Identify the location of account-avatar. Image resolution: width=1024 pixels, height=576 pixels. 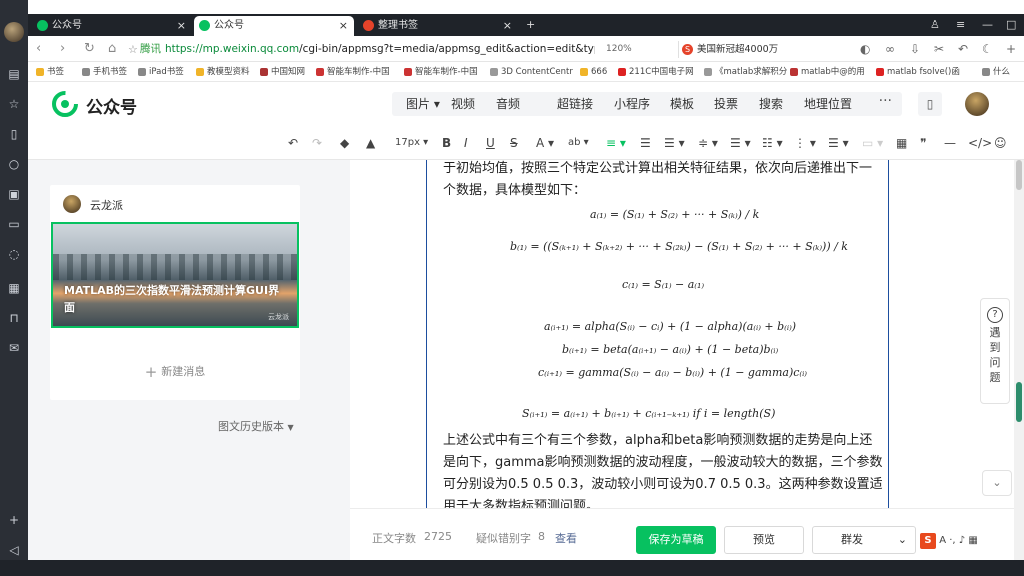
(977, 104).